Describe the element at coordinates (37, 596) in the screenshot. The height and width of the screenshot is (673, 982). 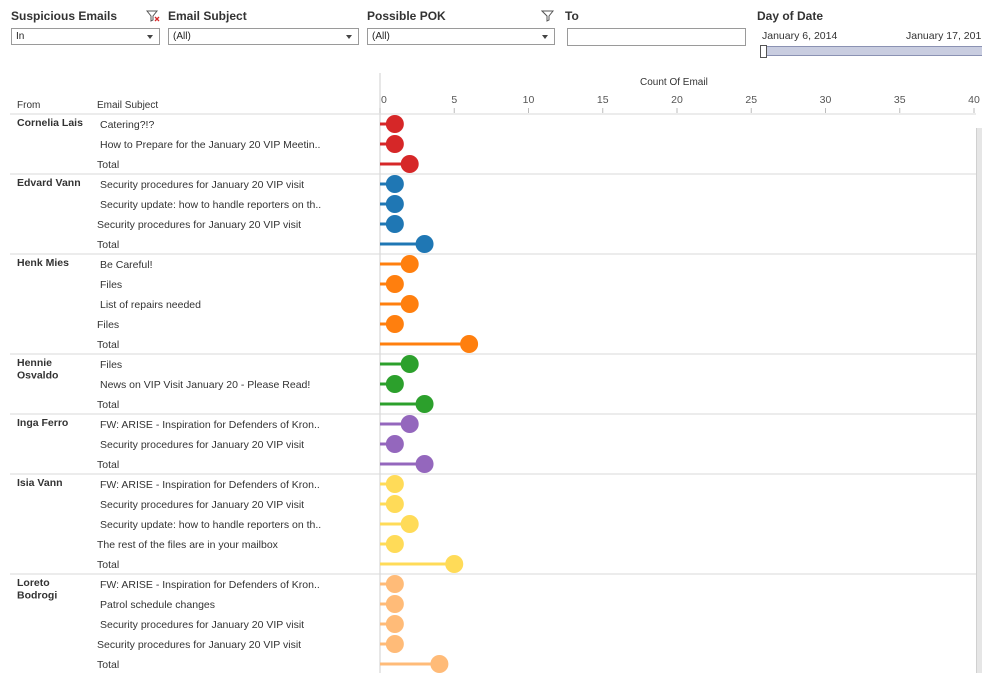
I see `sender-name: Bodrogi` at that location.